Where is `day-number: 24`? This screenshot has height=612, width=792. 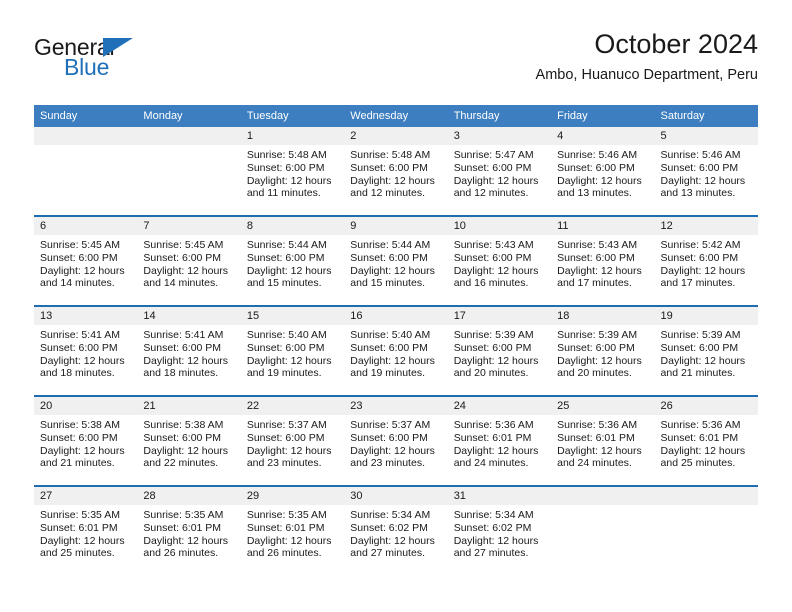 day-number: 24 is located at coordinates (499, 406).